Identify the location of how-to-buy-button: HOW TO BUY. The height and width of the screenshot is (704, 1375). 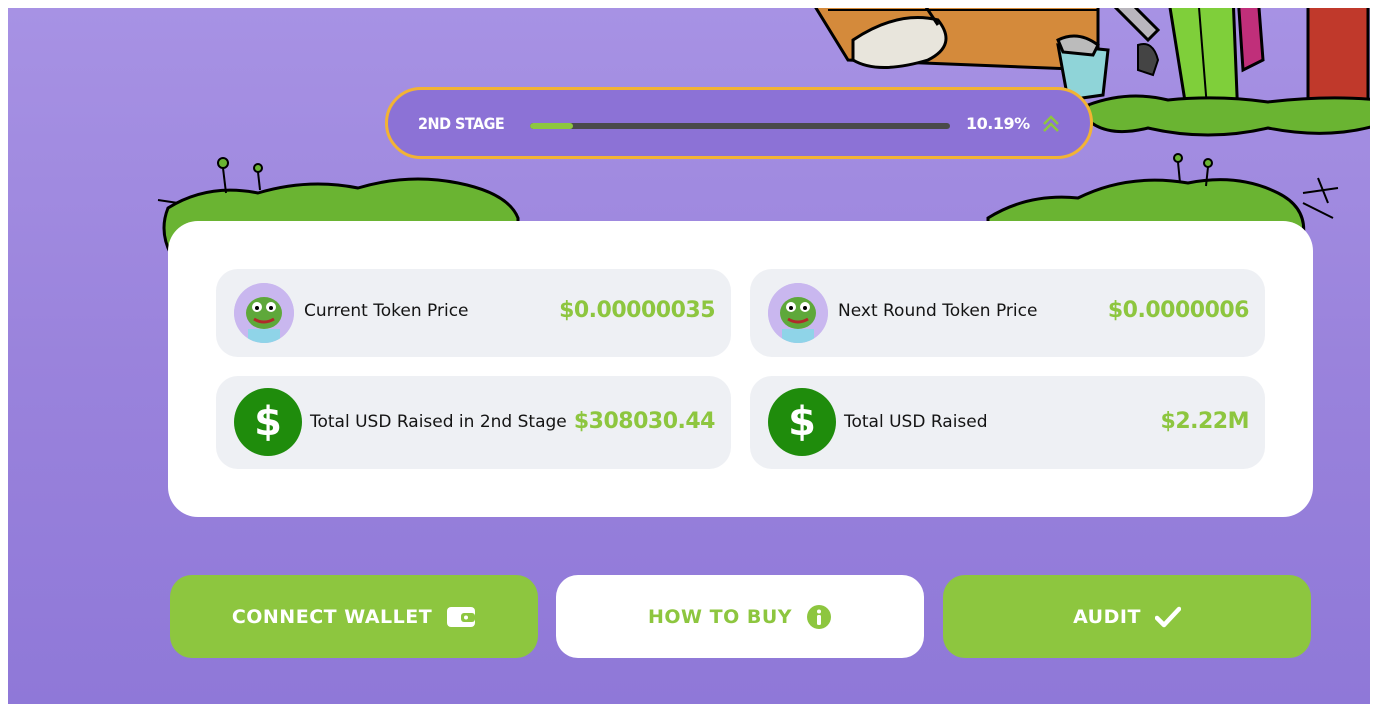
(740, 616).